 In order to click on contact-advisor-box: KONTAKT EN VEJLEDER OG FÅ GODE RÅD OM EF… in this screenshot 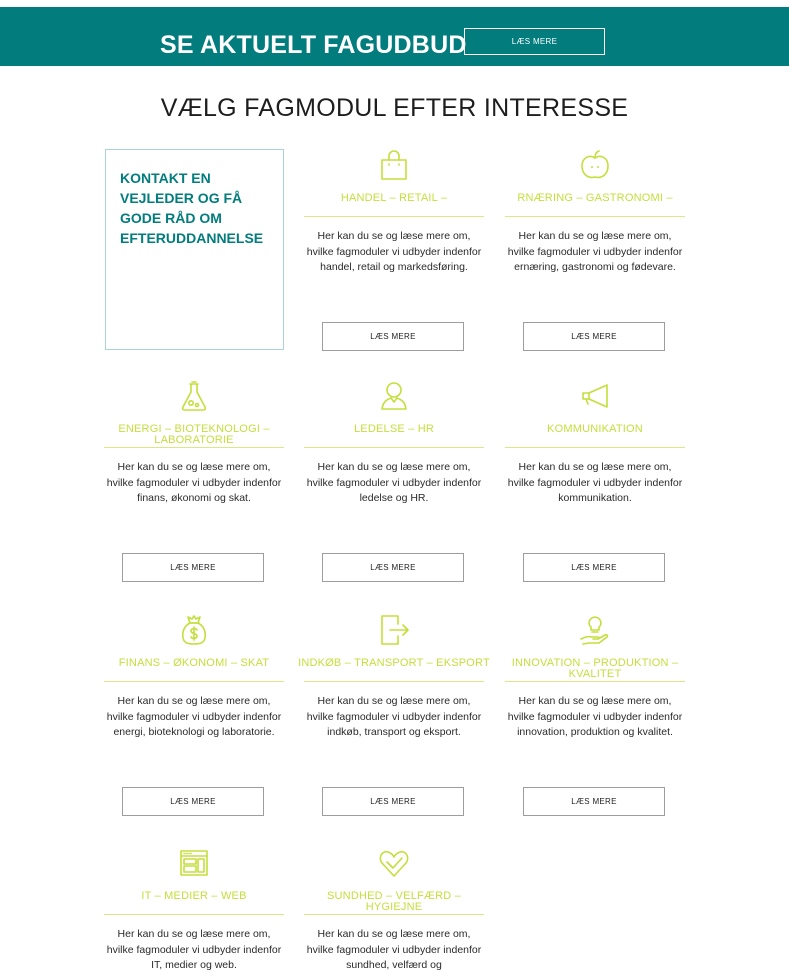, I will do `click(194, 249)`.